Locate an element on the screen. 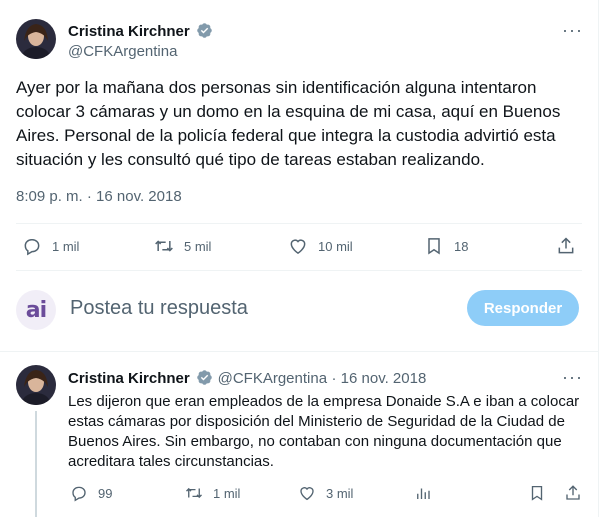 The height and width of the screenshot is (517, 608). reply-bookmark-button is located at coordinates (542, 493).